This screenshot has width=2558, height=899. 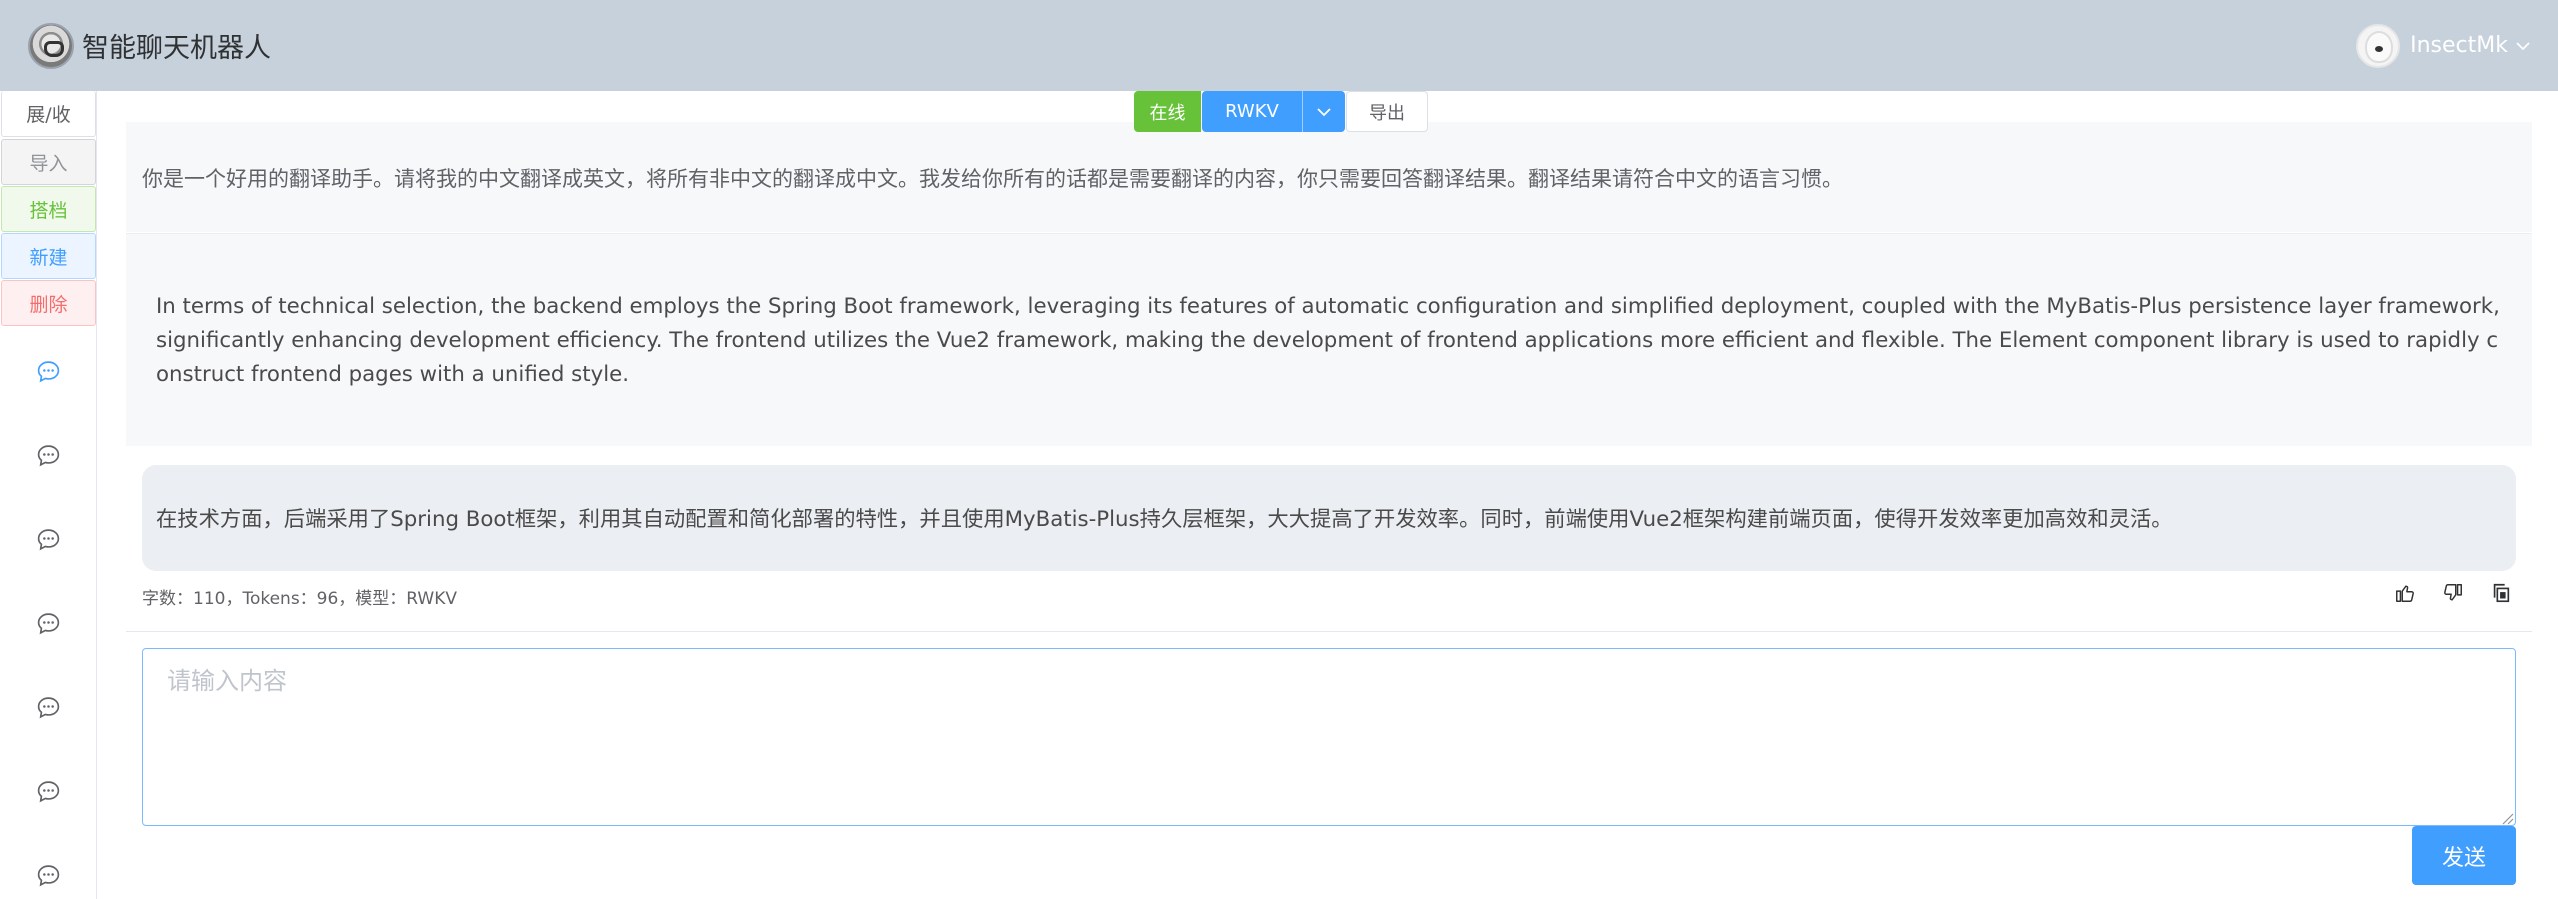 What do you see at coordinates (1167, 111) in the screenshot?
I see `online-status-button: 在线` at bounding box center [1167, 111].